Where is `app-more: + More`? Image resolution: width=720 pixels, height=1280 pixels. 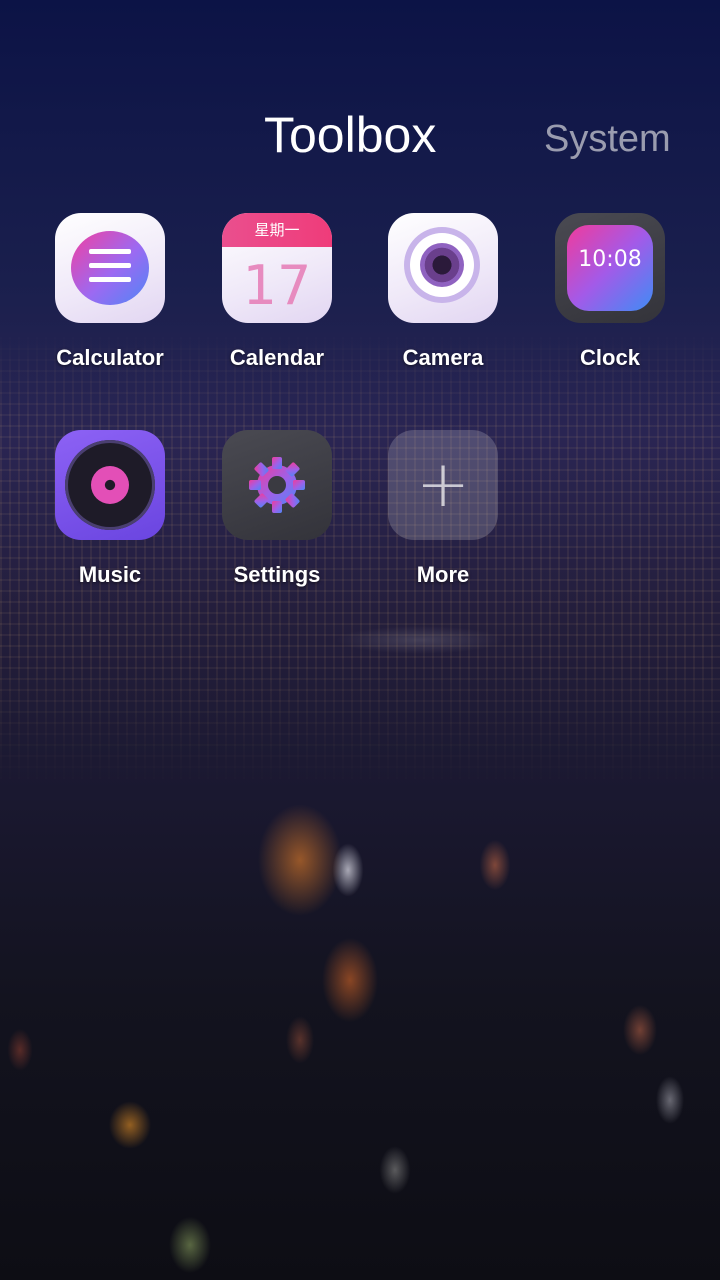
app-more: + More is located at coordinates (443, 517).